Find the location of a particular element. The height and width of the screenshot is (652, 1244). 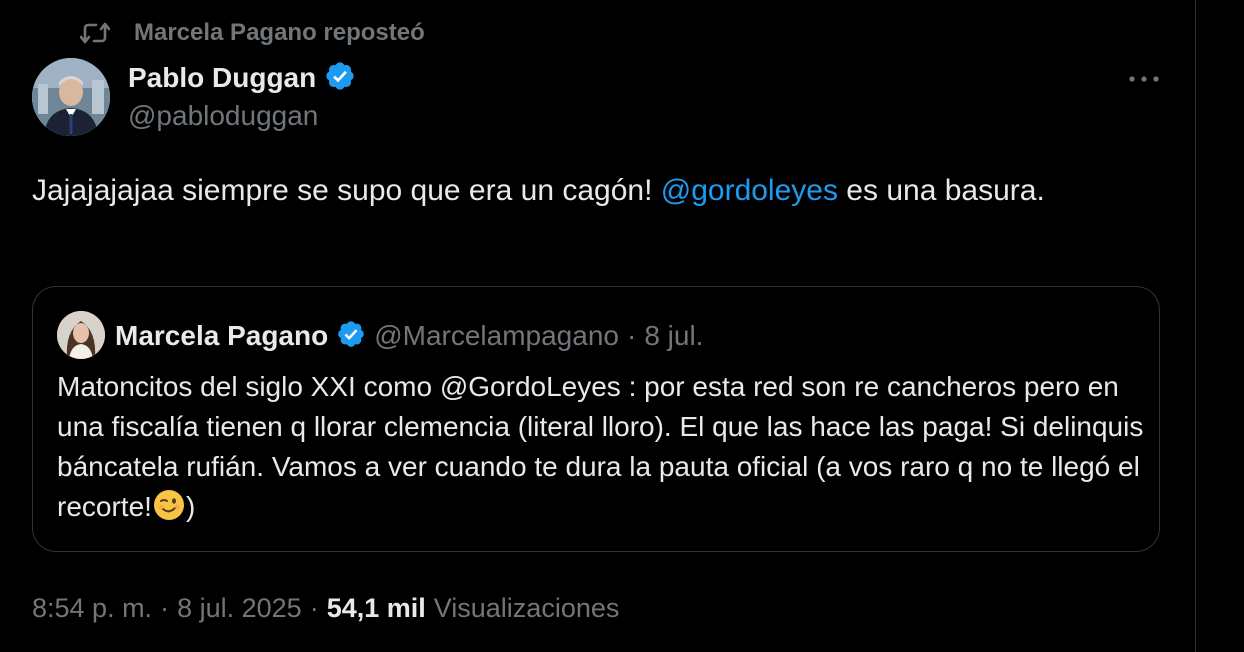

quoted-author-name: Marcela Pagano is located at coordinates (222, 335).